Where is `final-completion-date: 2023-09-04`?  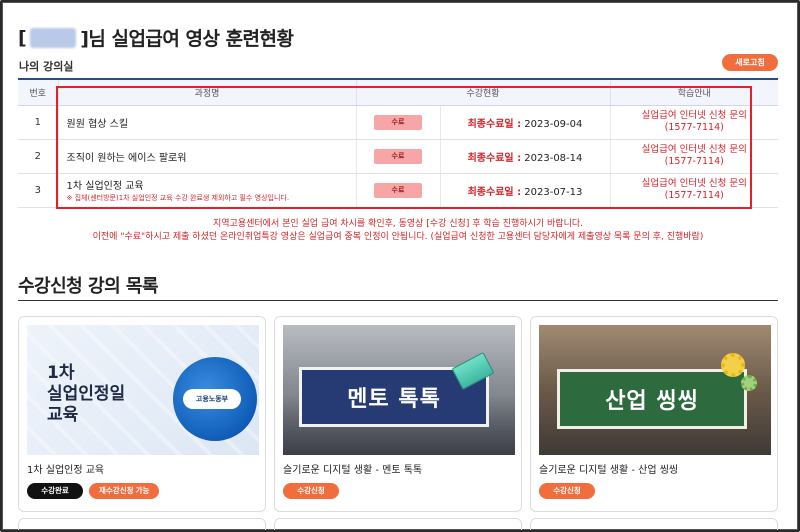
final-completion-date: 2023-09-04 is located at coordinates (553, 124).